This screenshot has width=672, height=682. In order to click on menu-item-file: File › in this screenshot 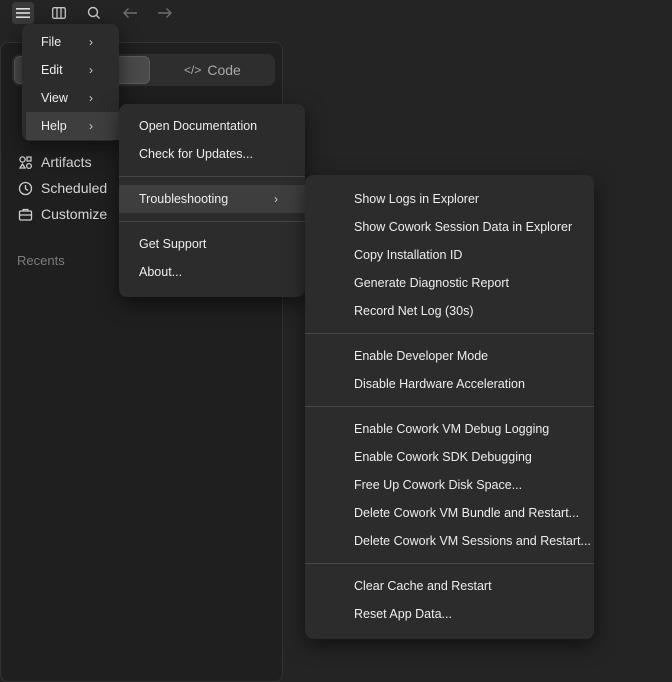, I will do `click(70, 42)`.